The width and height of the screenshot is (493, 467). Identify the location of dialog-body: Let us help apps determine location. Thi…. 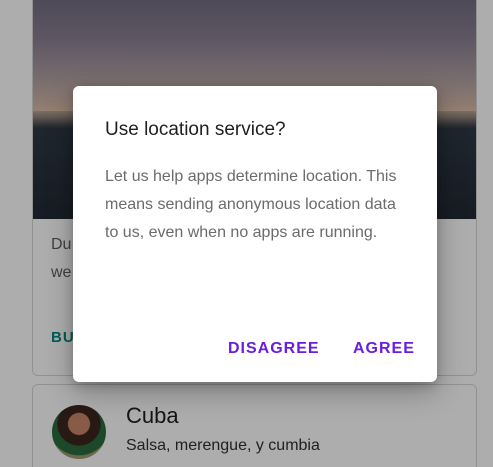
(251, 204).